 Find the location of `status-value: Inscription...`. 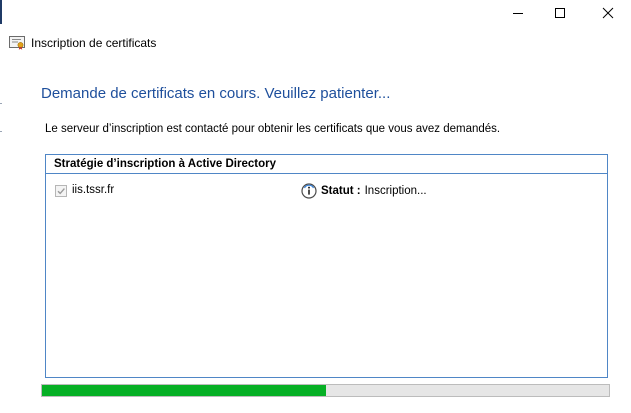

status-value: Inscription... is located at coordinates (395, 191).